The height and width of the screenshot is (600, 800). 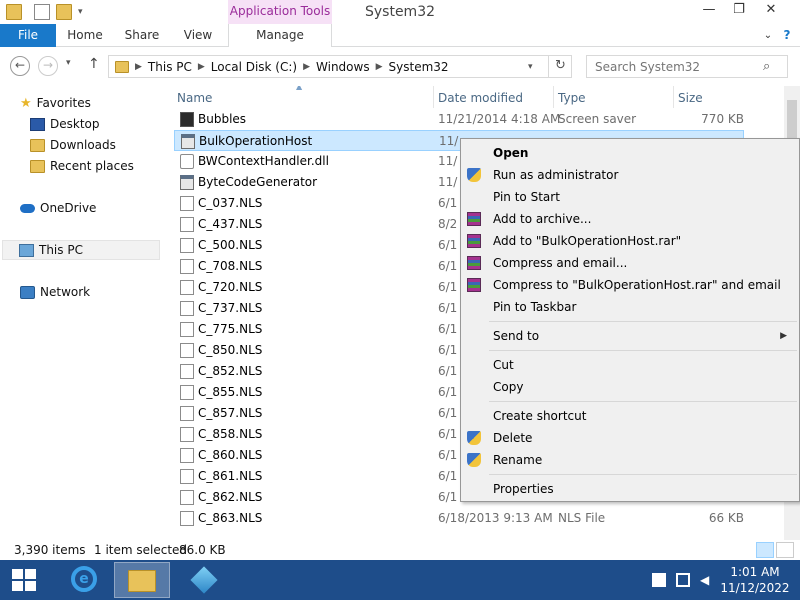 What do you see at coordinates (230, 245) in the screenshot?
I see `file-name: C_500.NLS` at bounding box center [230, 245].